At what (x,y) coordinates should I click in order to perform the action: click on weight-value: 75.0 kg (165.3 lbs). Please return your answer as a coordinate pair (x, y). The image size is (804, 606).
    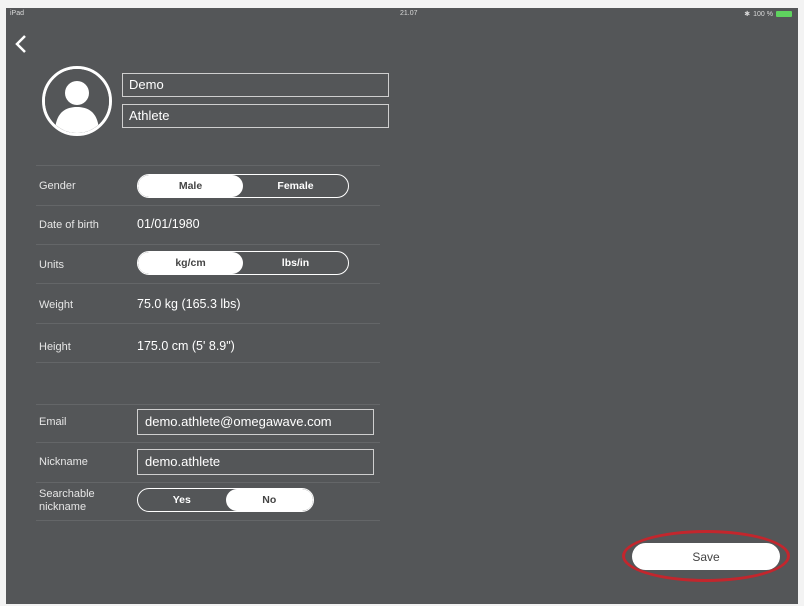
    Looking at the image, I should click on (189, 304).